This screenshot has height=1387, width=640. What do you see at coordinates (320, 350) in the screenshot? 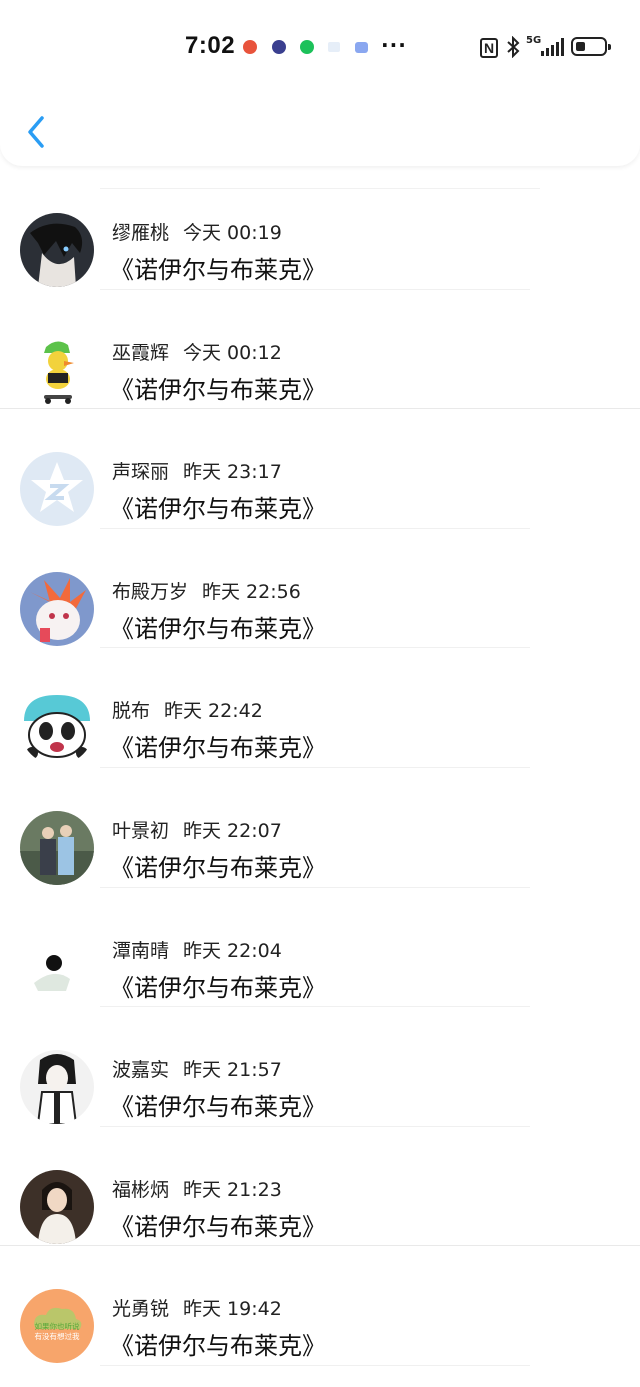
I see `list-item: 巫霞辉 今天 00:12 《诺伊尔与布莱克》` at bounding box center [320, 350].